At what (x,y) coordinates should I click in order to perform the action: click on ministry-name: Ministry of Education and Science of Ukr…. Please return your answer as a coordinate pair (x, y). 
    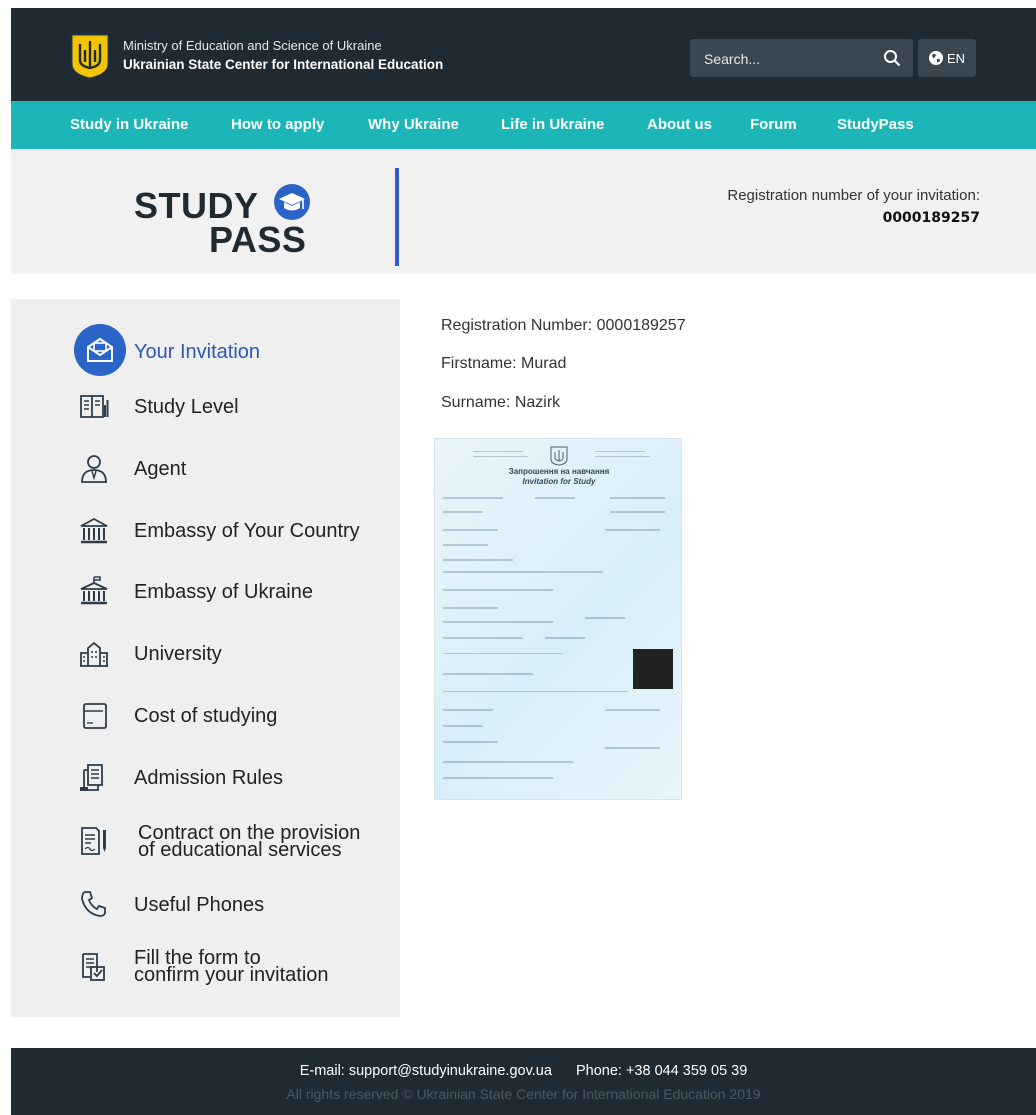
    Looking at the image, I should click on (252, 45).